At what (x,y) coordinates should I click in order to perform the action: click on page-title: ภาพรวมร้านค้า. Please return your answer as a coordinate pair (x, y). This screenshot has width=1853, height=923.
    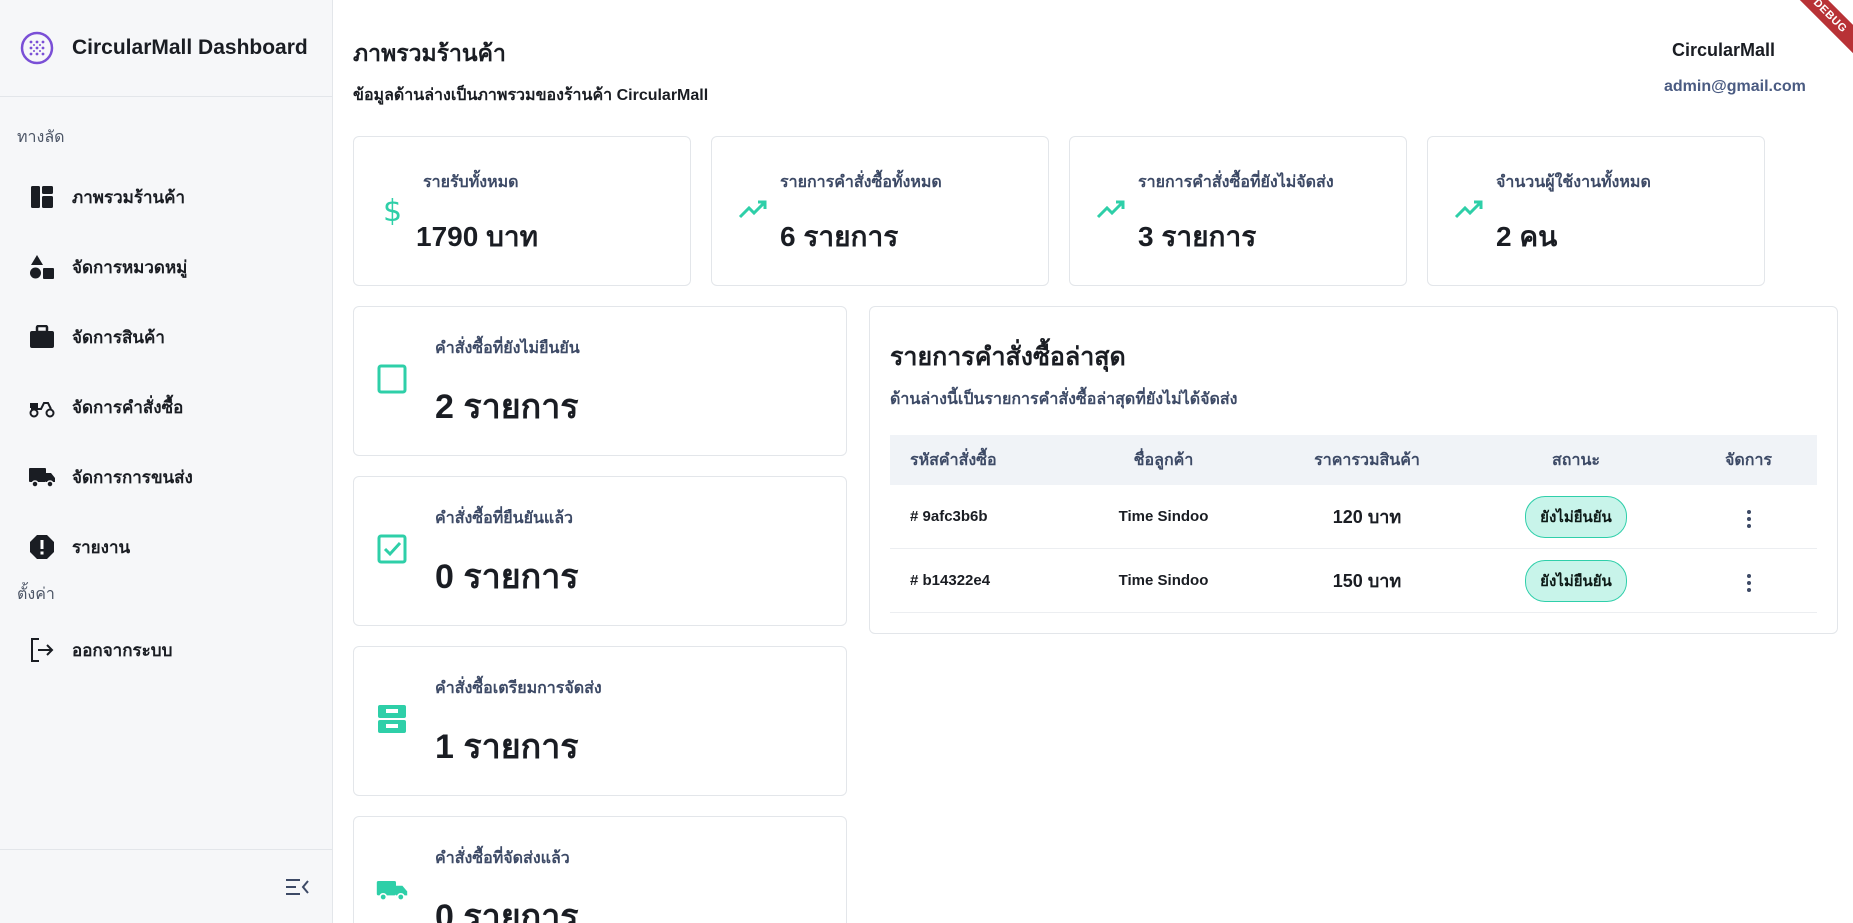
    Looking at the image, I should click on (429, 53).